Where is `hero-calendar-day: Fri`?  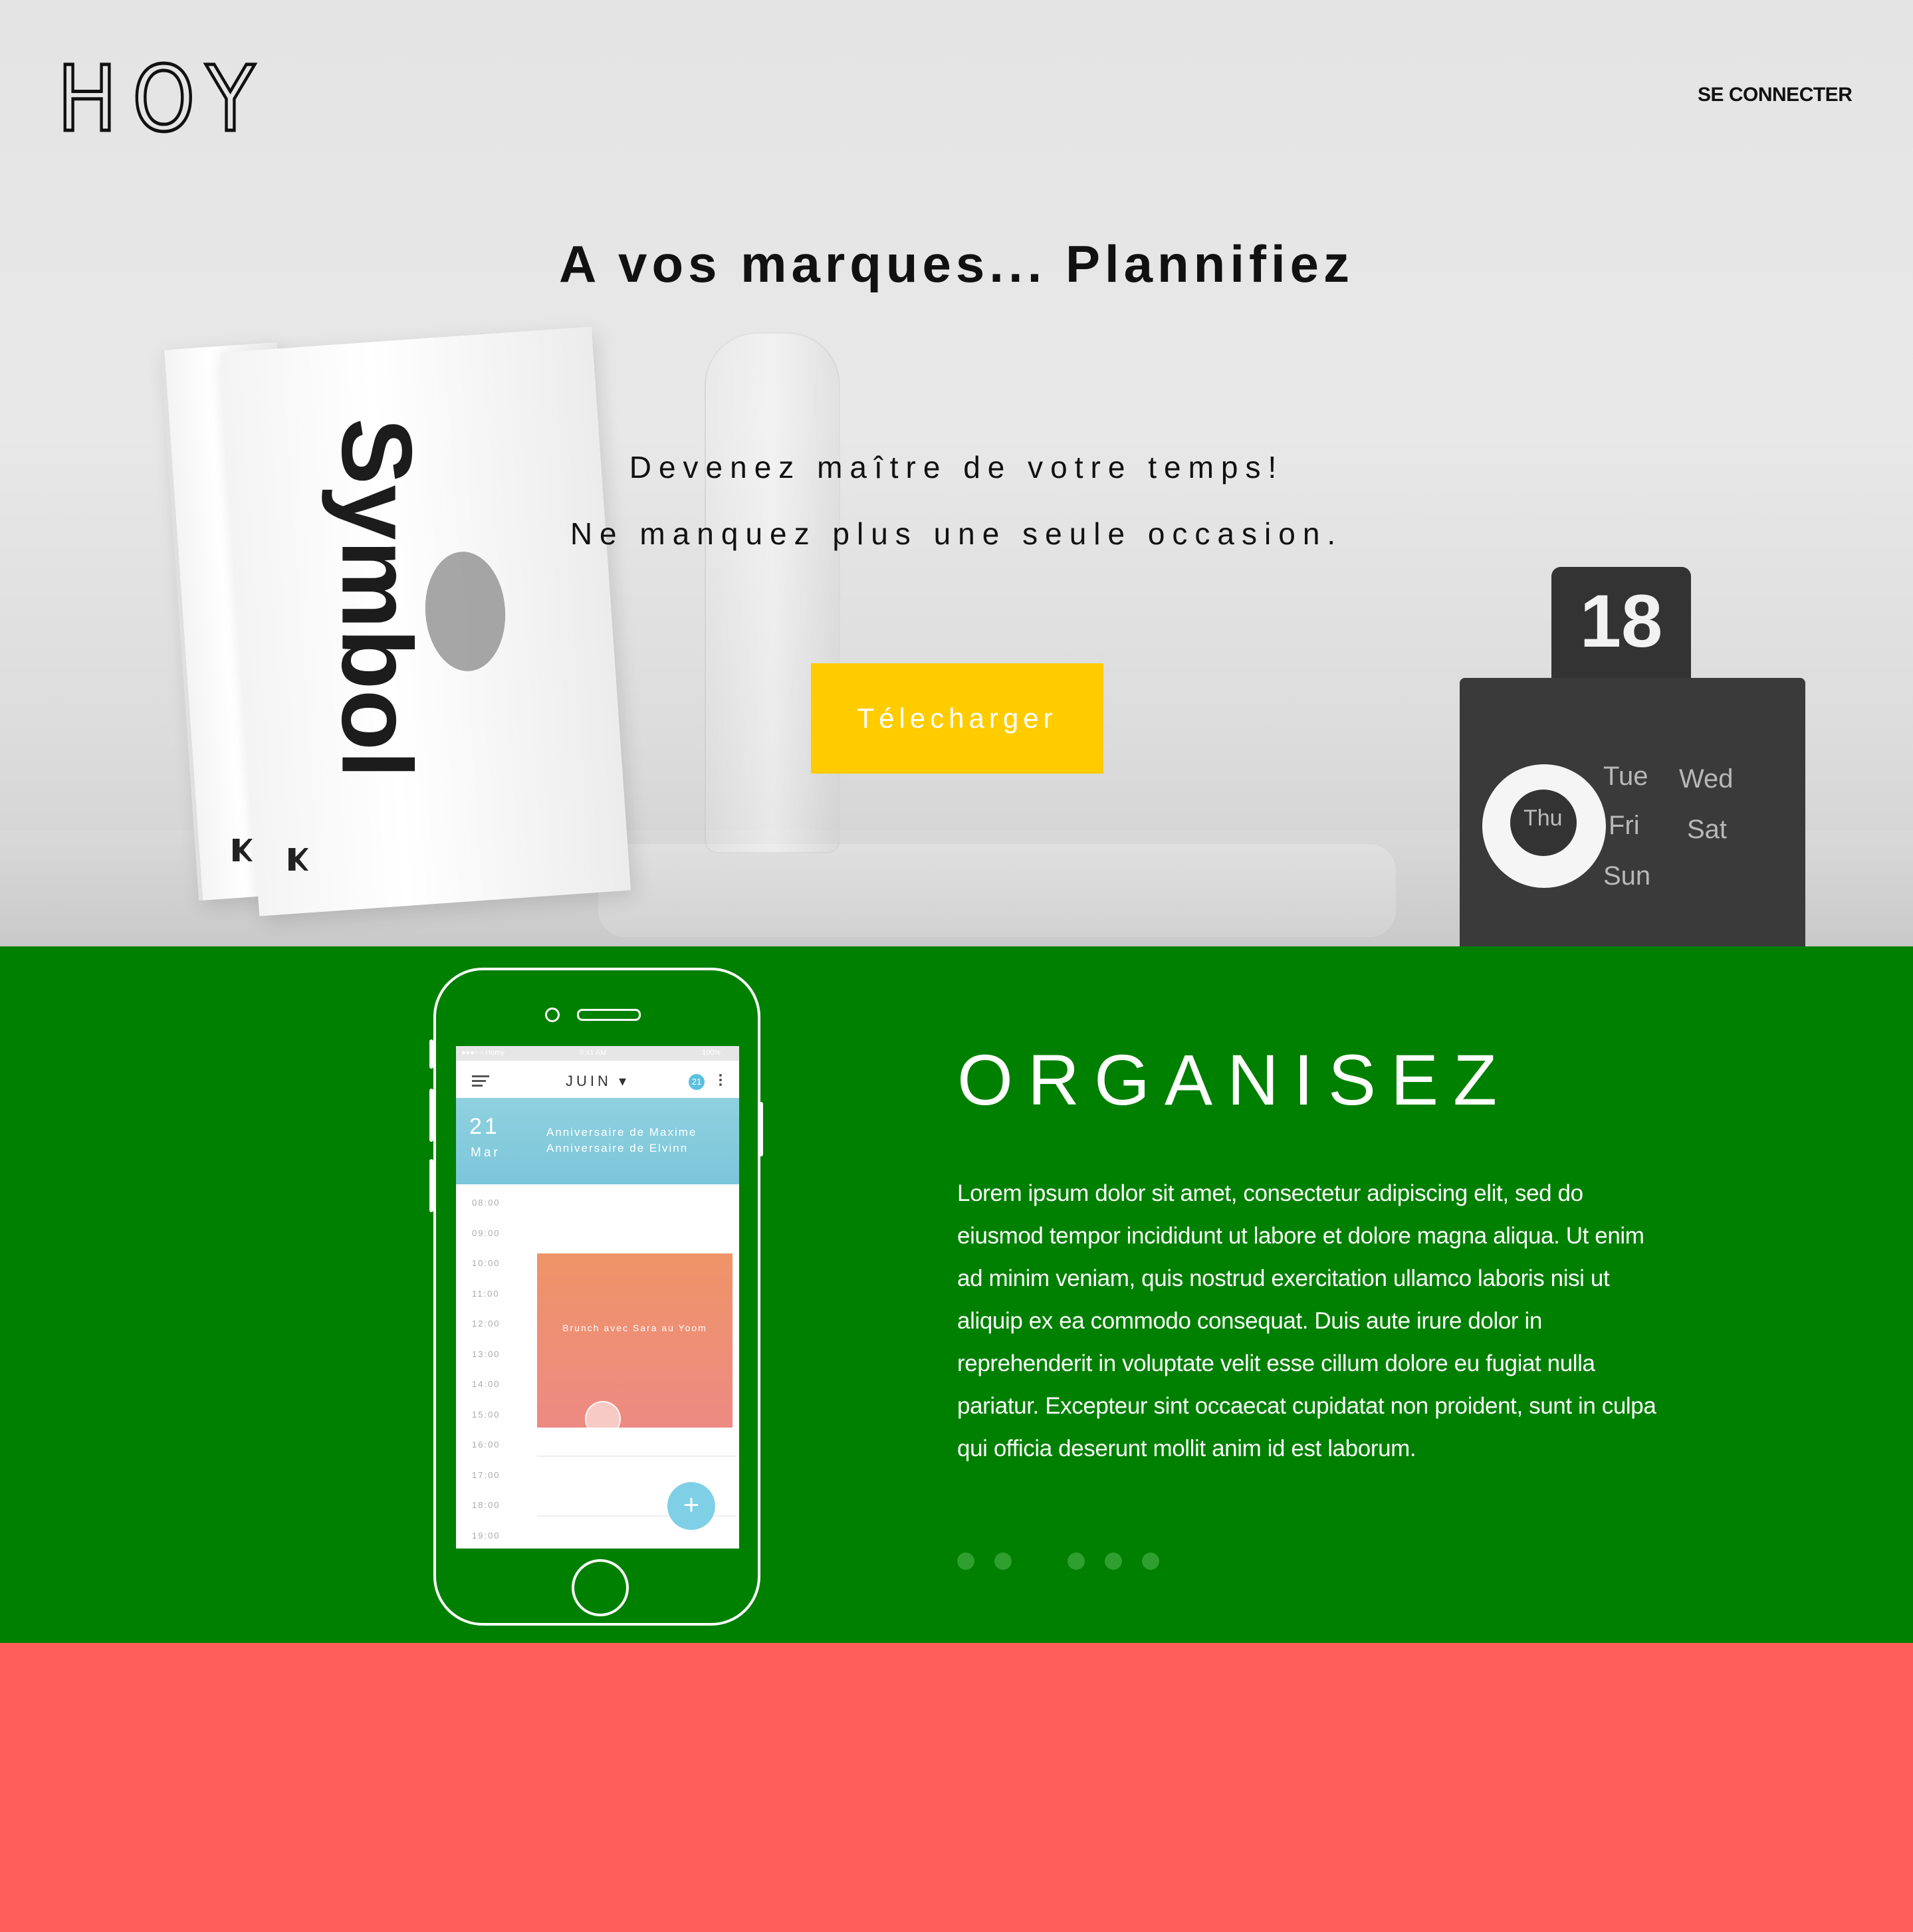 hero-calendar-day: Fri is located at coordinates (1624, 825).